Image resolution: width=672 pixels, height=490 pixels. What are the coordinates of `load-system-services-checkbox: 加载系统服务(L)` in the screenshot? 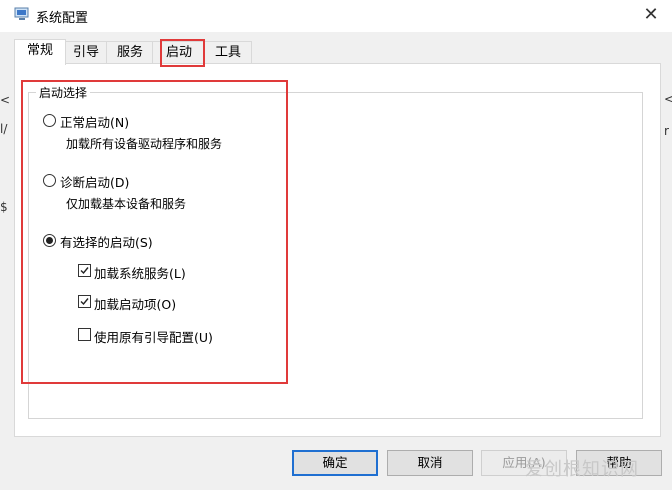 It's located at (132, 272).